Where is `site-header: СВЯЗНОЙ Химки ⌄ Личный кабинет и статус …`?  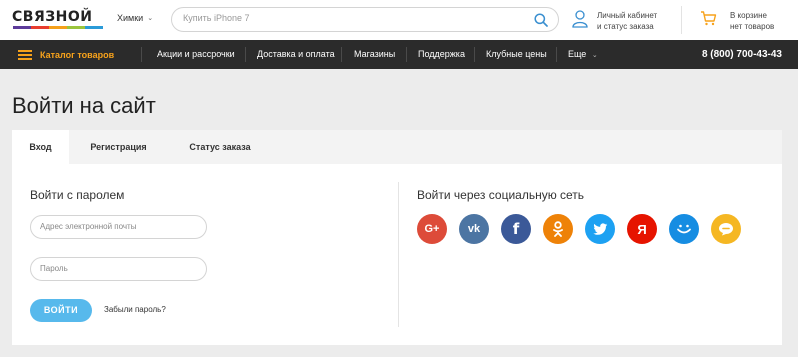
site-header: СВЯЗНОЙ Химки ⌄ Личный кабинет и статус … is located at coordinates (399, 20).